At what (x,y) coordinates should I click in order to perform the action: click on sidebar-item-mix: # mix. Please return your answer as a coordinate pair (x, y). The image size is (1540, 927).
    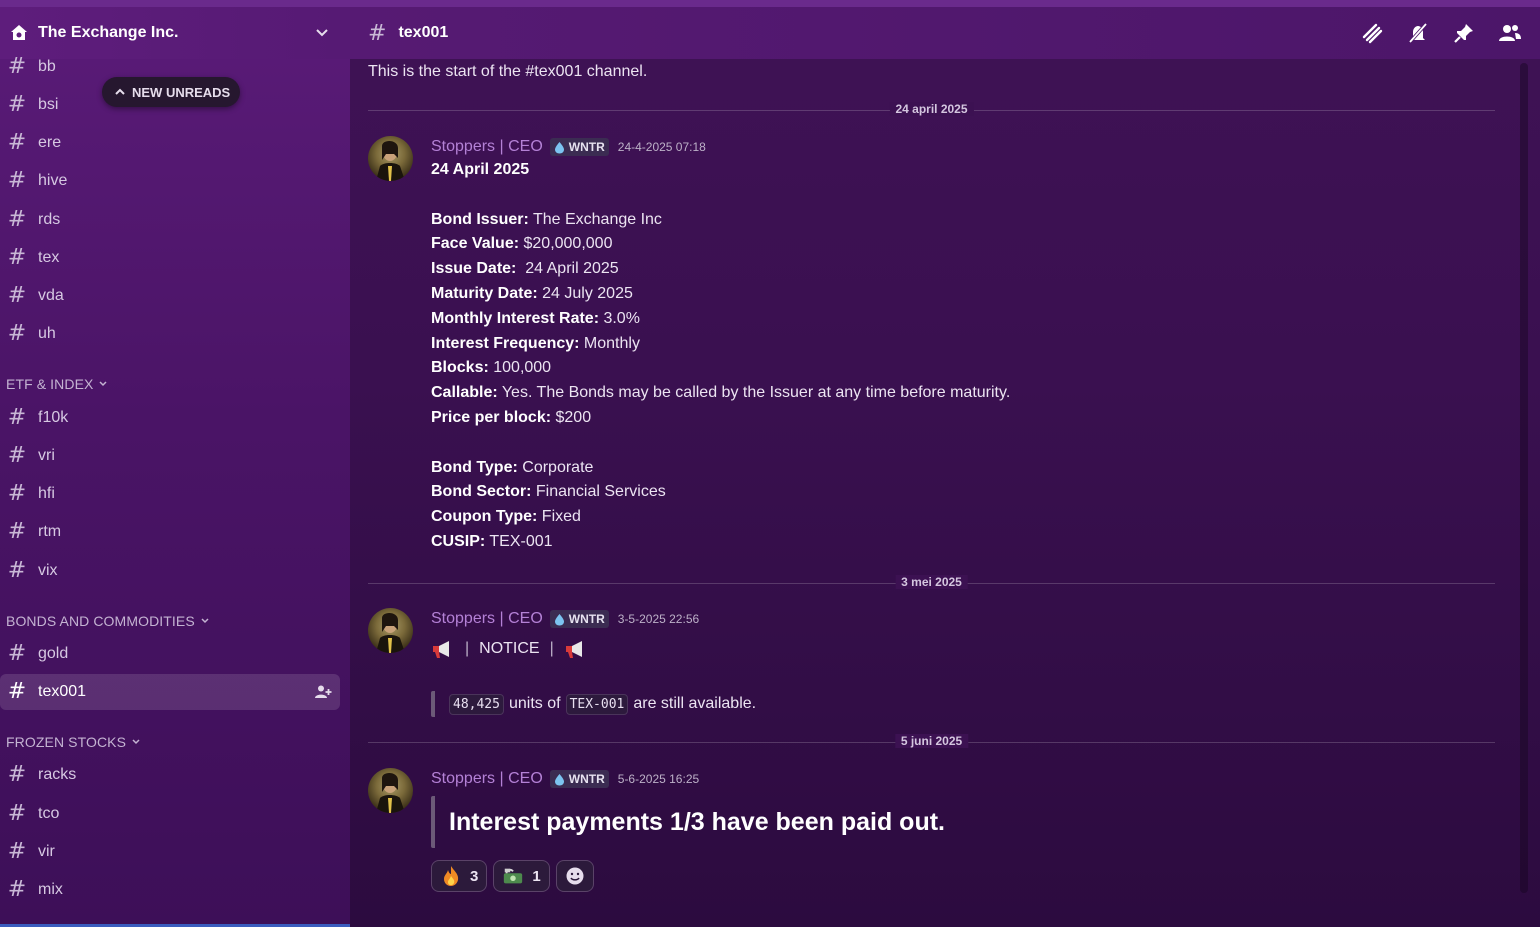
    Looking at the image, I should click on (170, 890).